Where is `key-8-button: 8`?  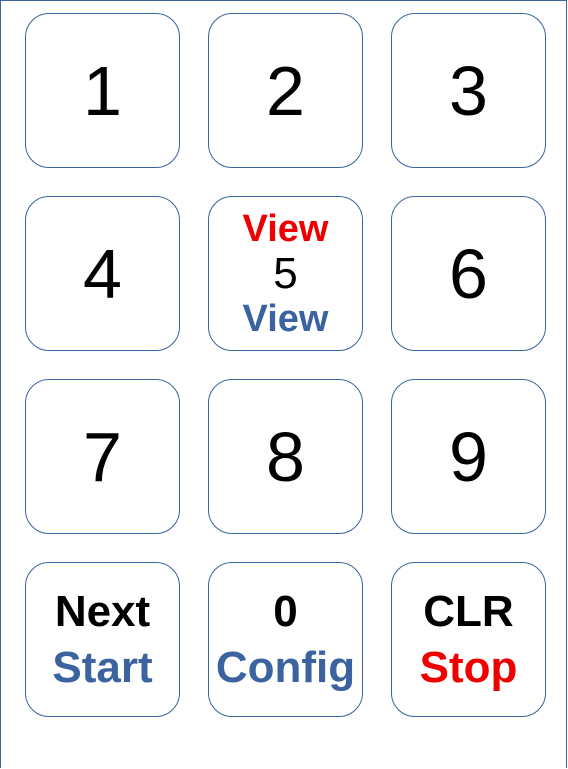 key-8-button: 8 is located at coordinates (285, 456).